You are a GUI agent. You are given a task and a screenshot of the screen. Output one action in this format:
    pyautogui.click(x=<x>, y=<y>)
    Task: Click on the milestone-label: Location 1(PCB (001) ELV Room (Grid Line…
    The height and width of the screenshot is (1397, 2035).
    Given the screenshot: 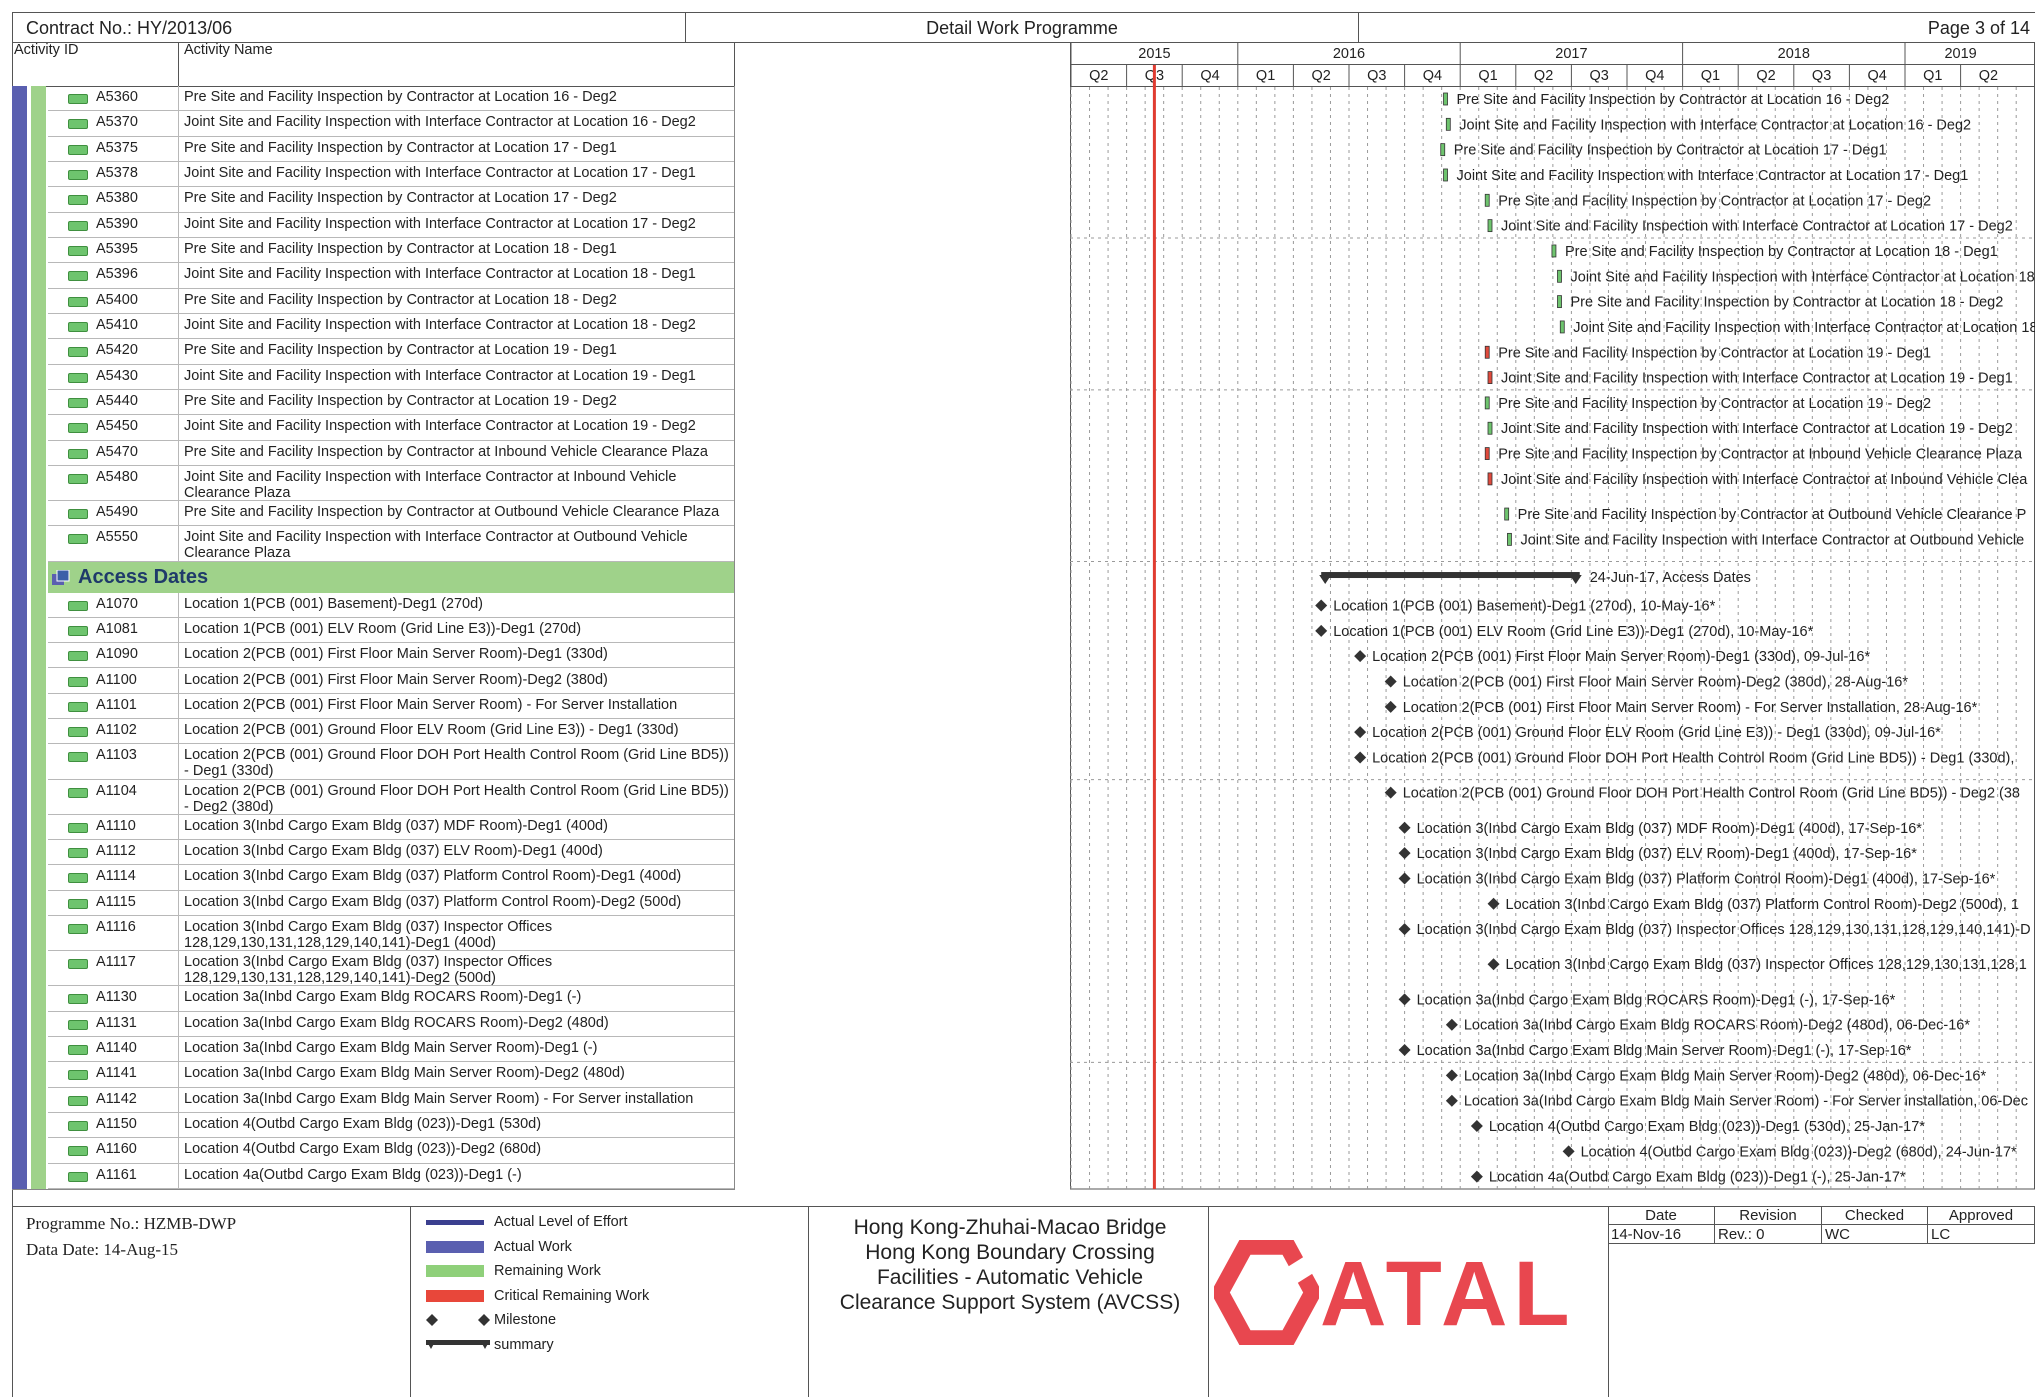 What is the action you would take?
    pyautogui.click(x=1573, y=632)
    